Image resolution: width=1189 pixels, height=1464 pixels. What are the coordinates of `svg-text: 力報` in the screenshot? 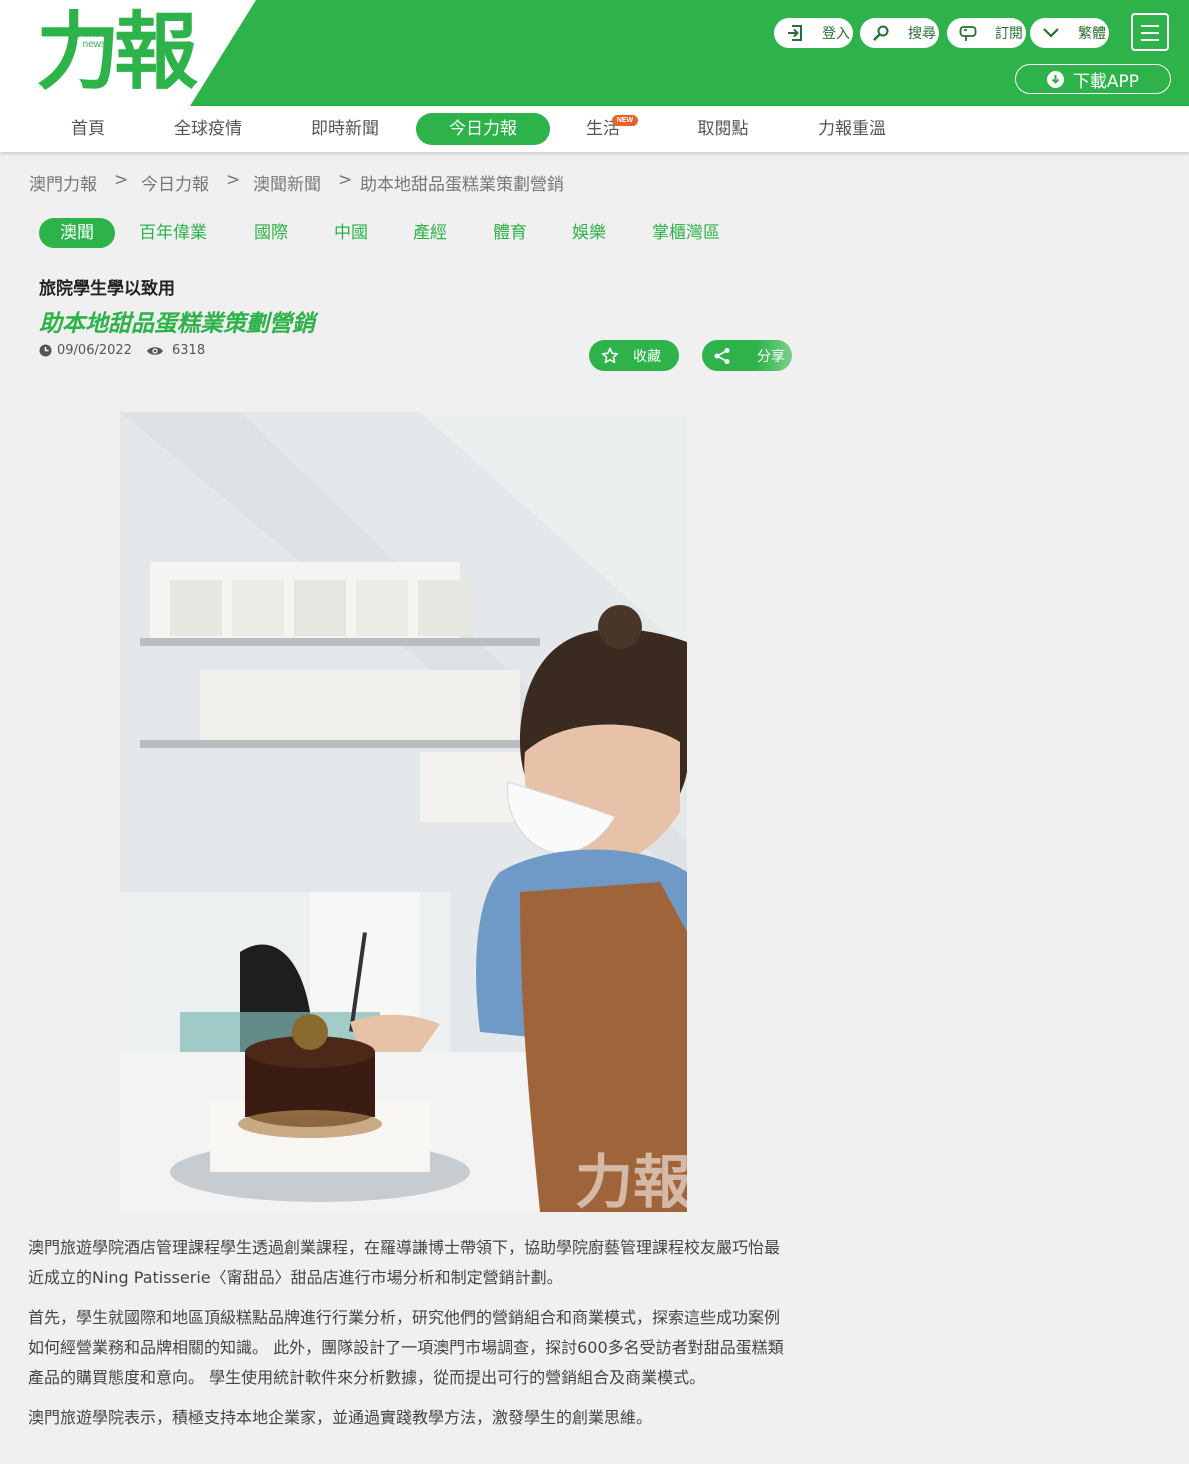 It's located at (631, 1180).